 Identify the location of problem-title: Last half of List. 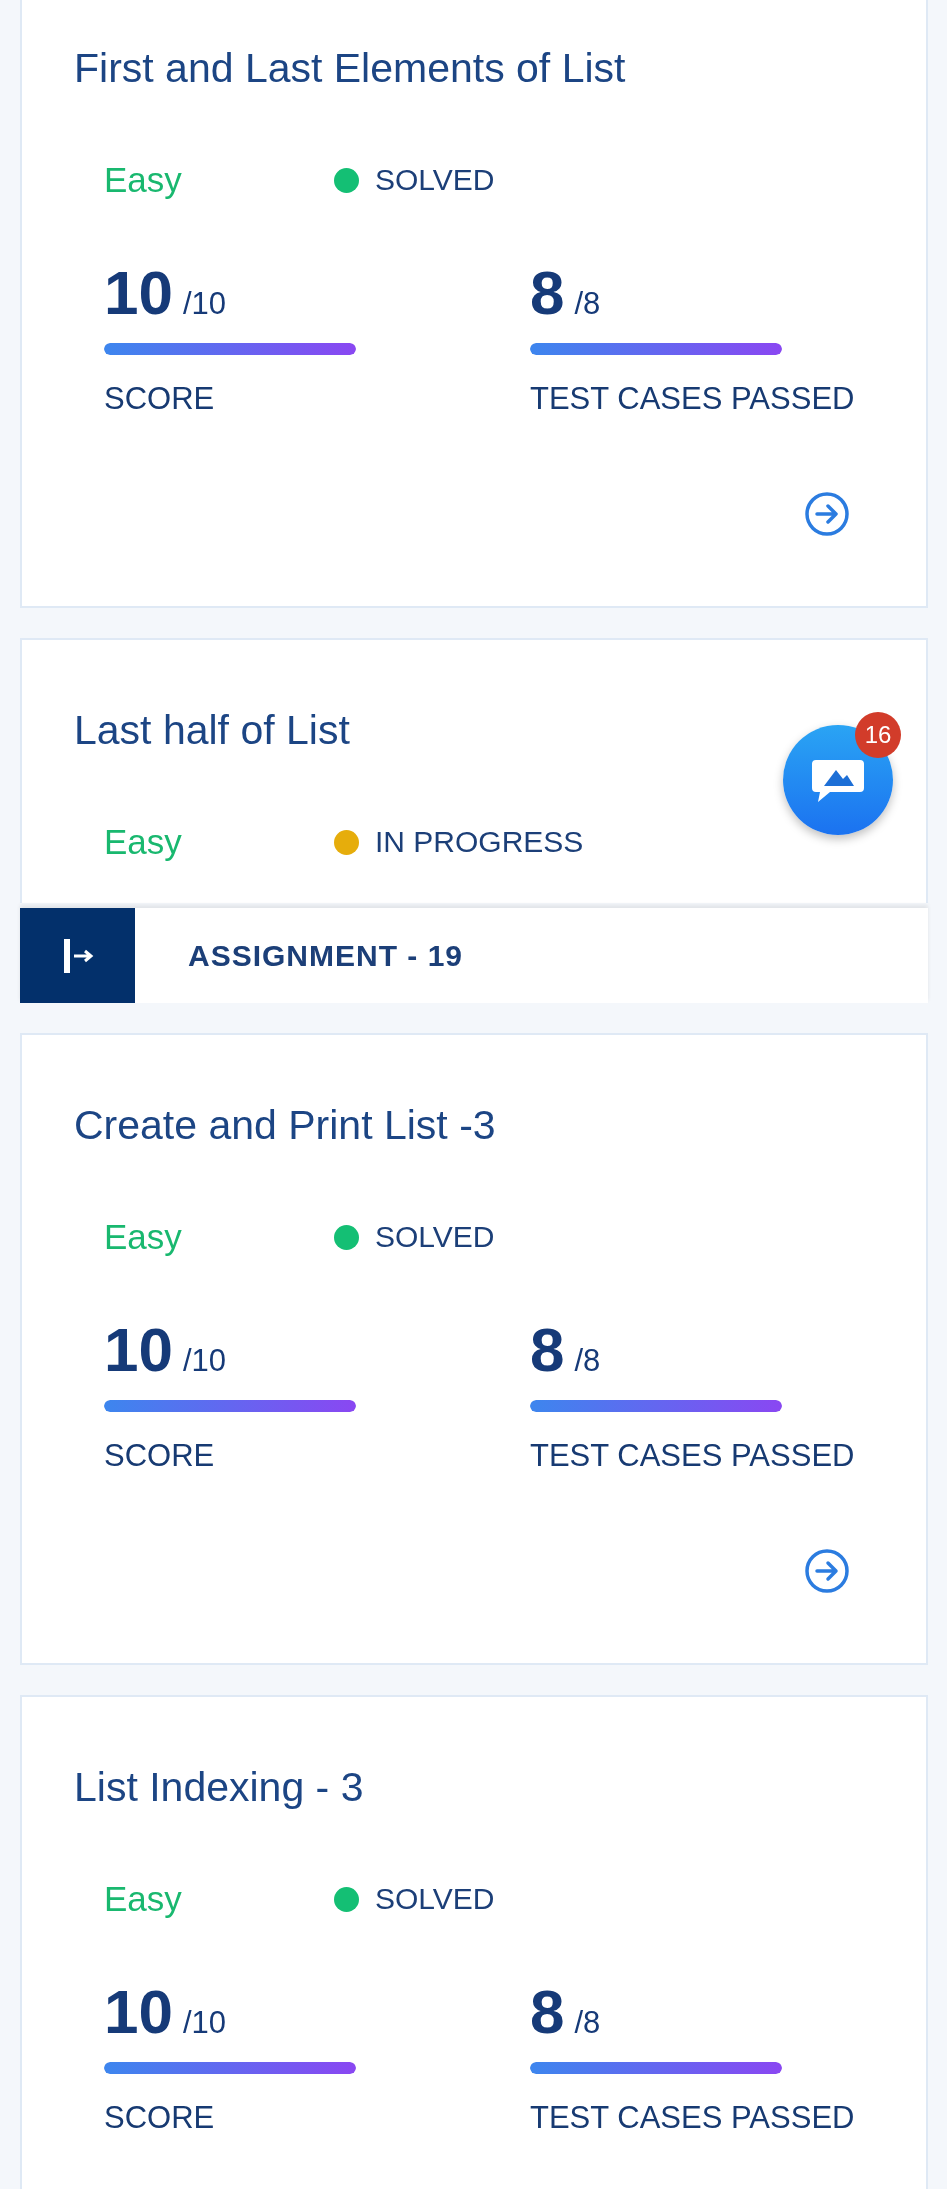
(212, 730).